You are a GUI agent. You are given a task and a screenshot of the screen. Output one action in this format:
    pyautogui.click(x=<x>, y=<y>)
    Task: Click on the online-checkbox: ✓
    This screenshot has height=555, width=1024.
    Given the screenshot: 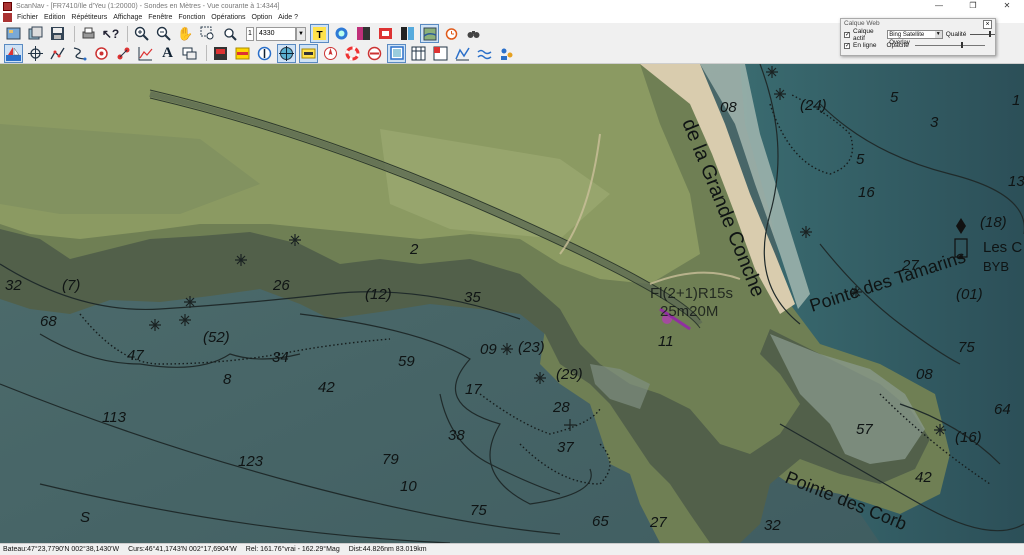 What is the action you would take?
    pyautogui.click(x=847, y=45)
    